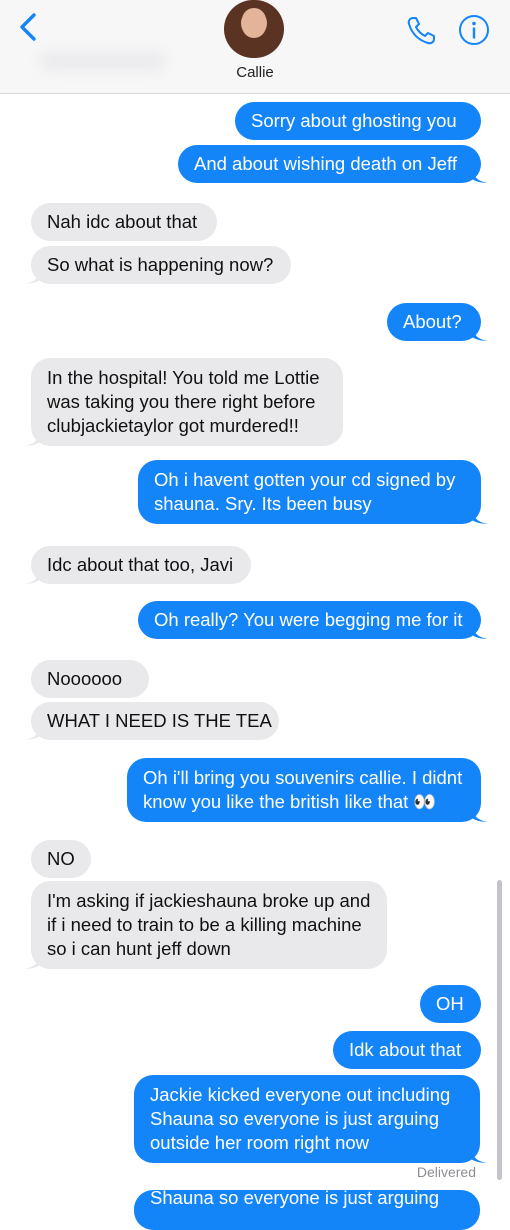 This screenshot has height=1230, width=510. What do you see at coordinates (255, 72) in the screenshot?
I see `contact-name: Callie` at bounding box center [255, 72].